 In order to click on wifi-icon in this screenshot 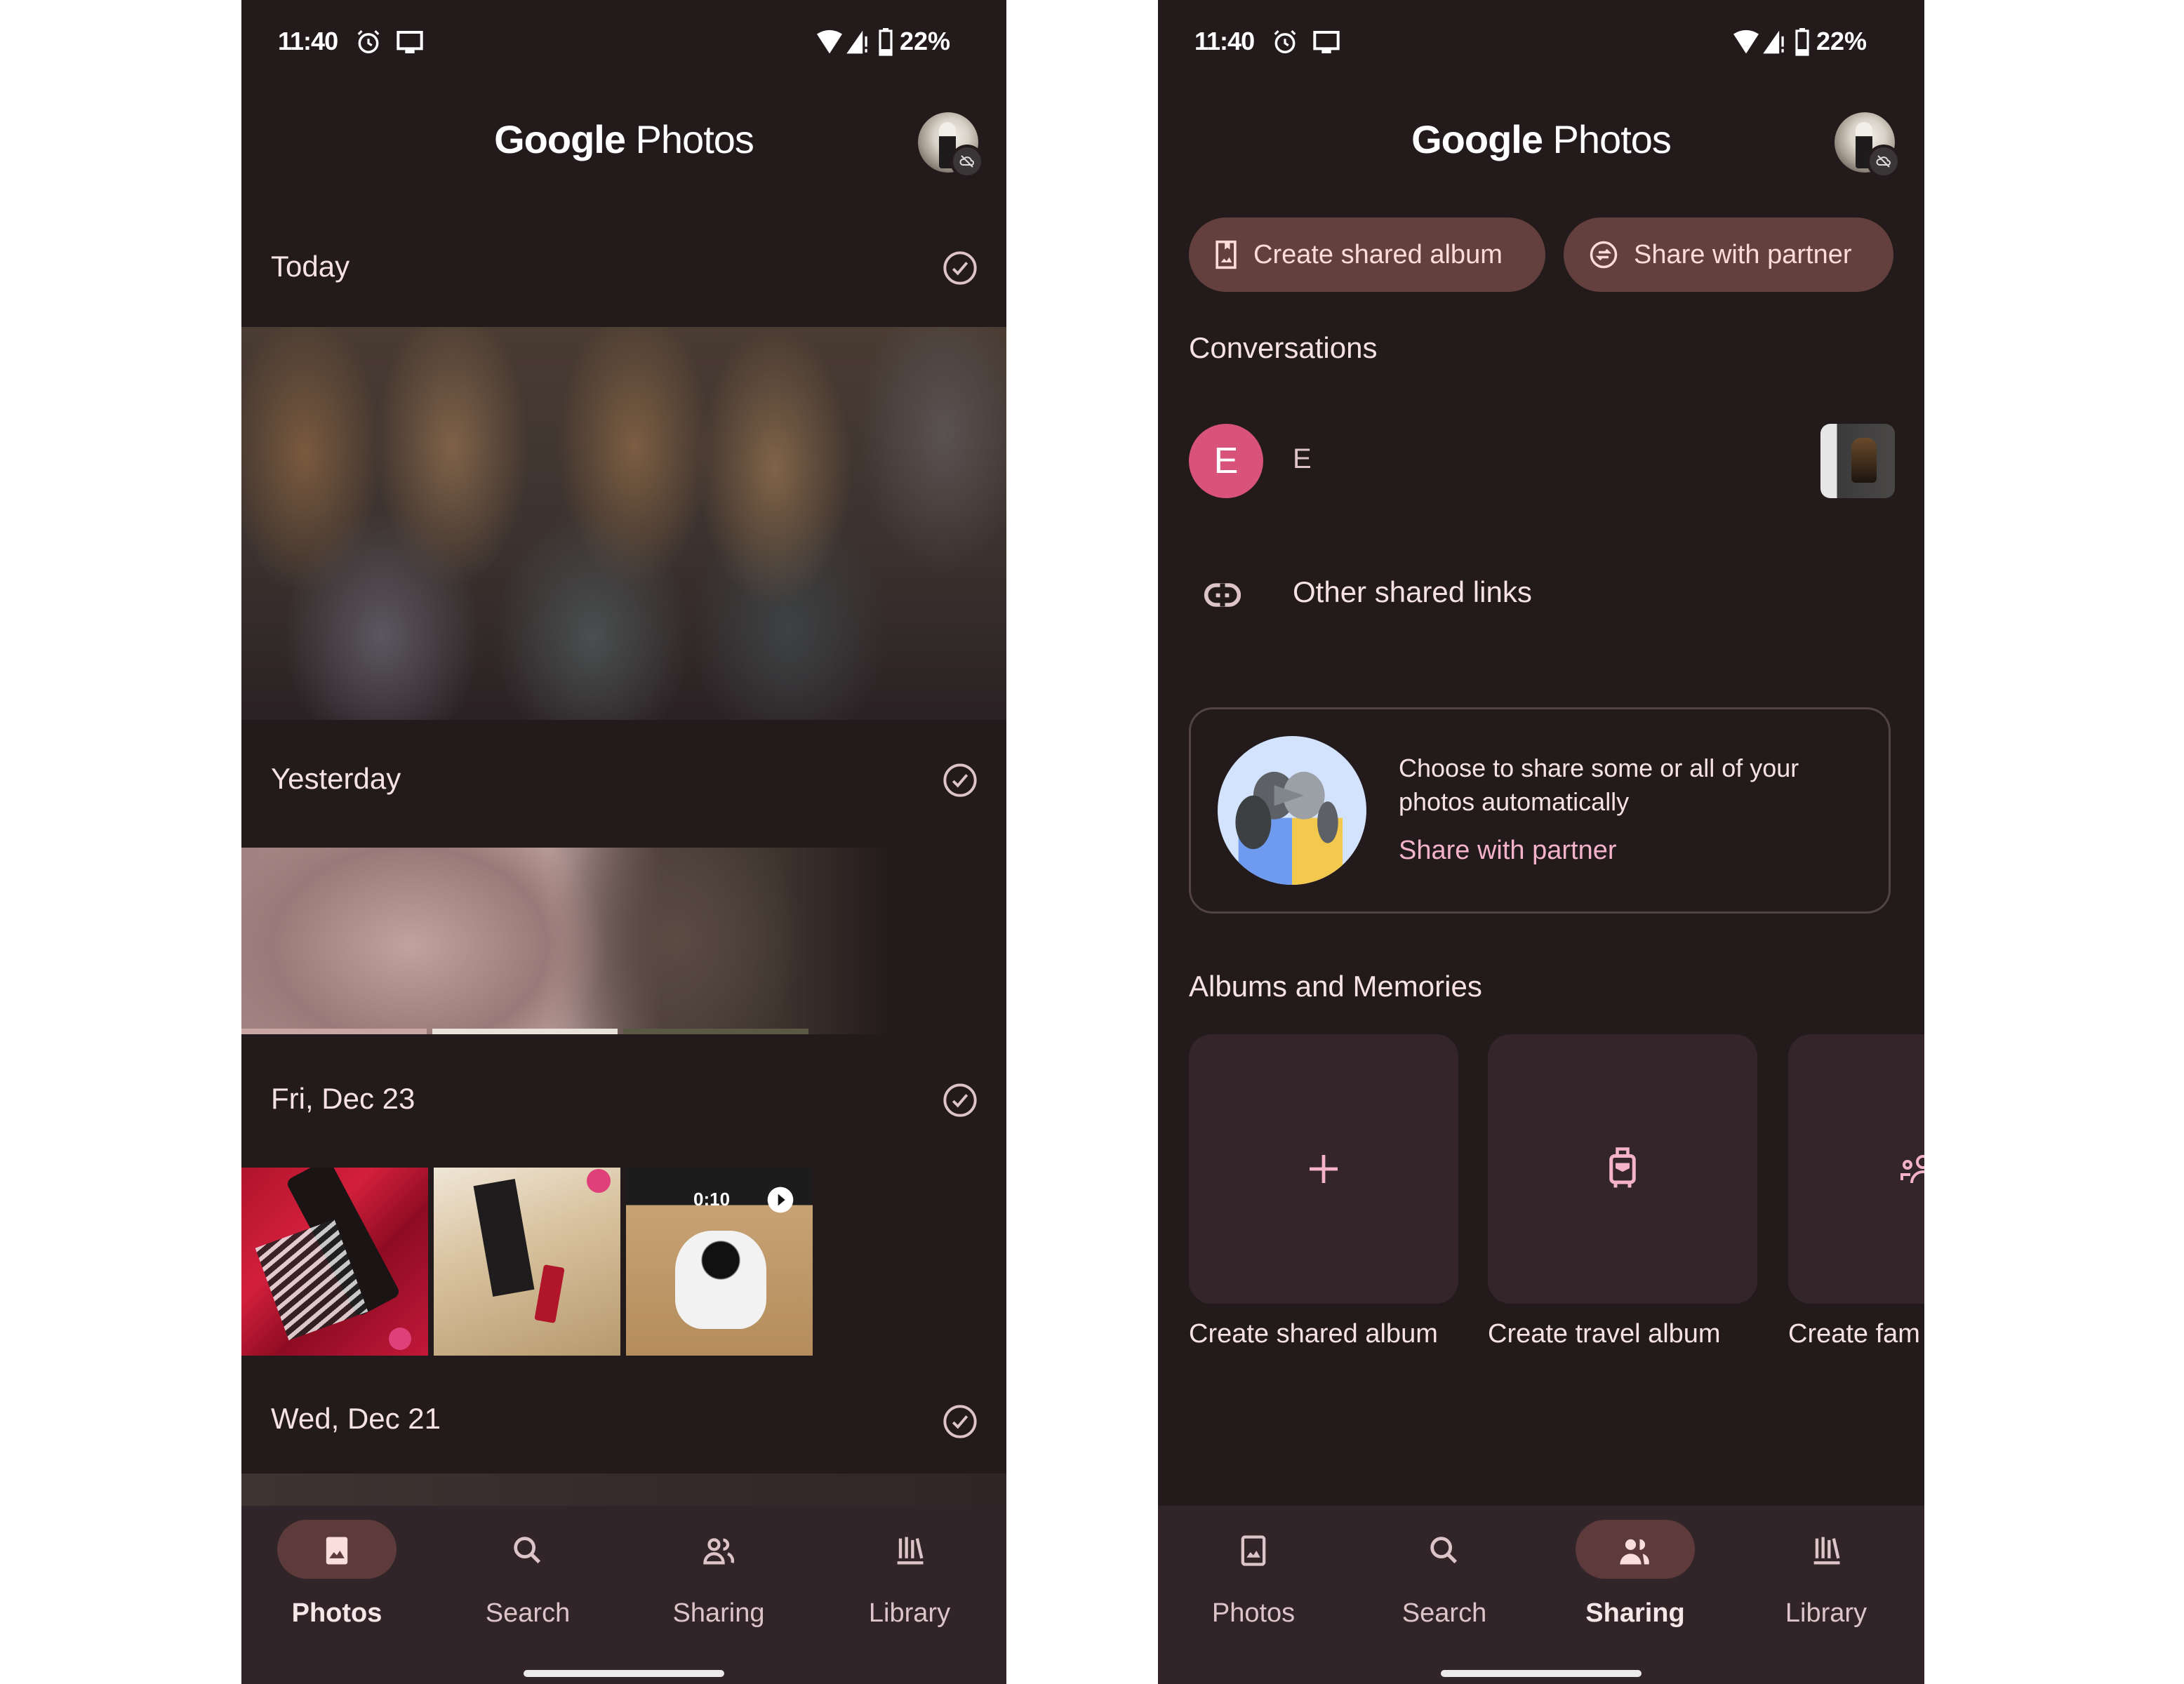, I will do `click(830, 41)`.